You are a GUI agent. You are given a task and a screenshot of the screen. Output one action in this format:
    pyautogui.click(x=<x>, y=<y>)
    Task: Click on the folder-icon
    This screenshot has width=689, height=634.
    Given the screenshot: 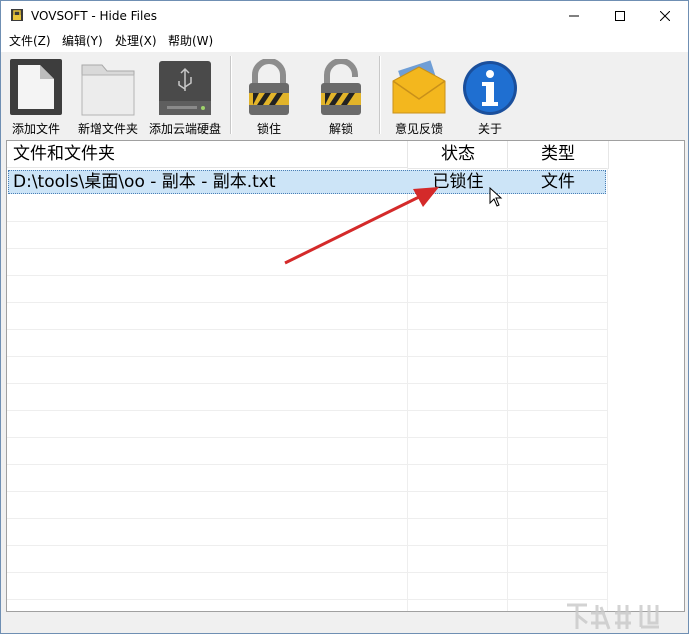 What is the action you would take?
    pyautogui.click(x=108, y=90)
    